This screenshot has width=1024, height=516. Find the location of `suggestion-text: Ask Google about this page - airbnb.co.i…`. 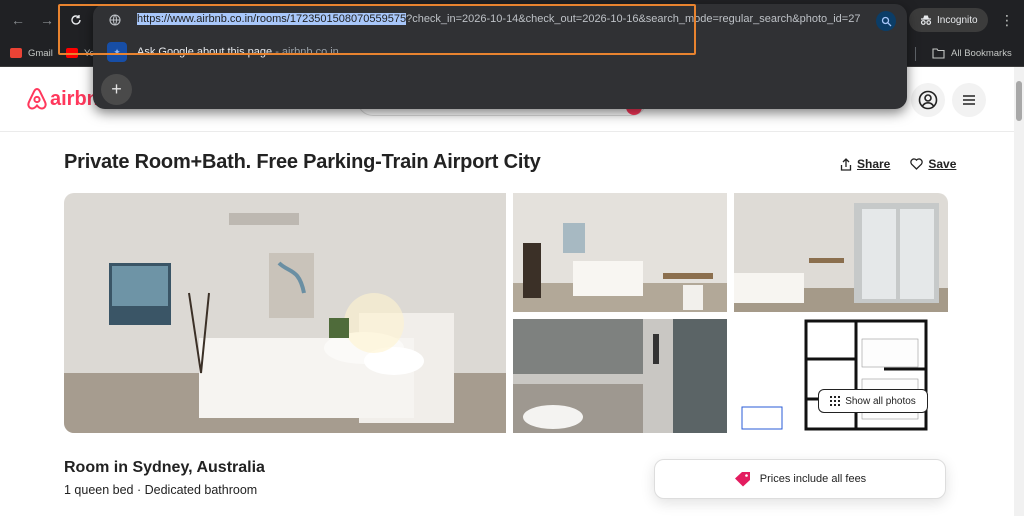

suggestion-text: Ask Google about this page - airbnb.co.i… is located at coordinates (238, 52).